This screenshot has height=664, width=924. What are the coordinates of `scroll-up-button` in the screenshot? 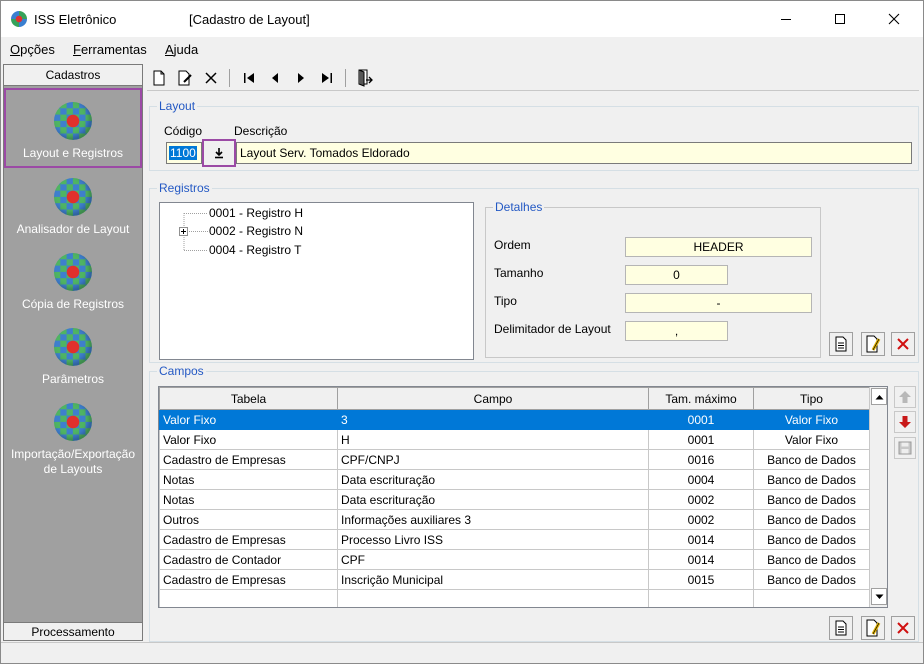 It's located at (879, 396).